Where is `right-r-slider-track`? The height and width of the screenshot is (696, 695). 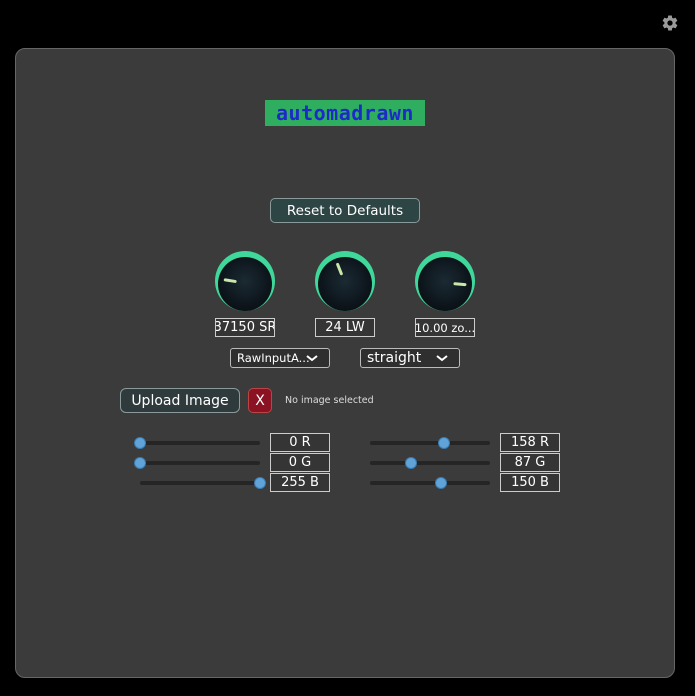
right-r-slider-track is located at coordinates (430, 443).